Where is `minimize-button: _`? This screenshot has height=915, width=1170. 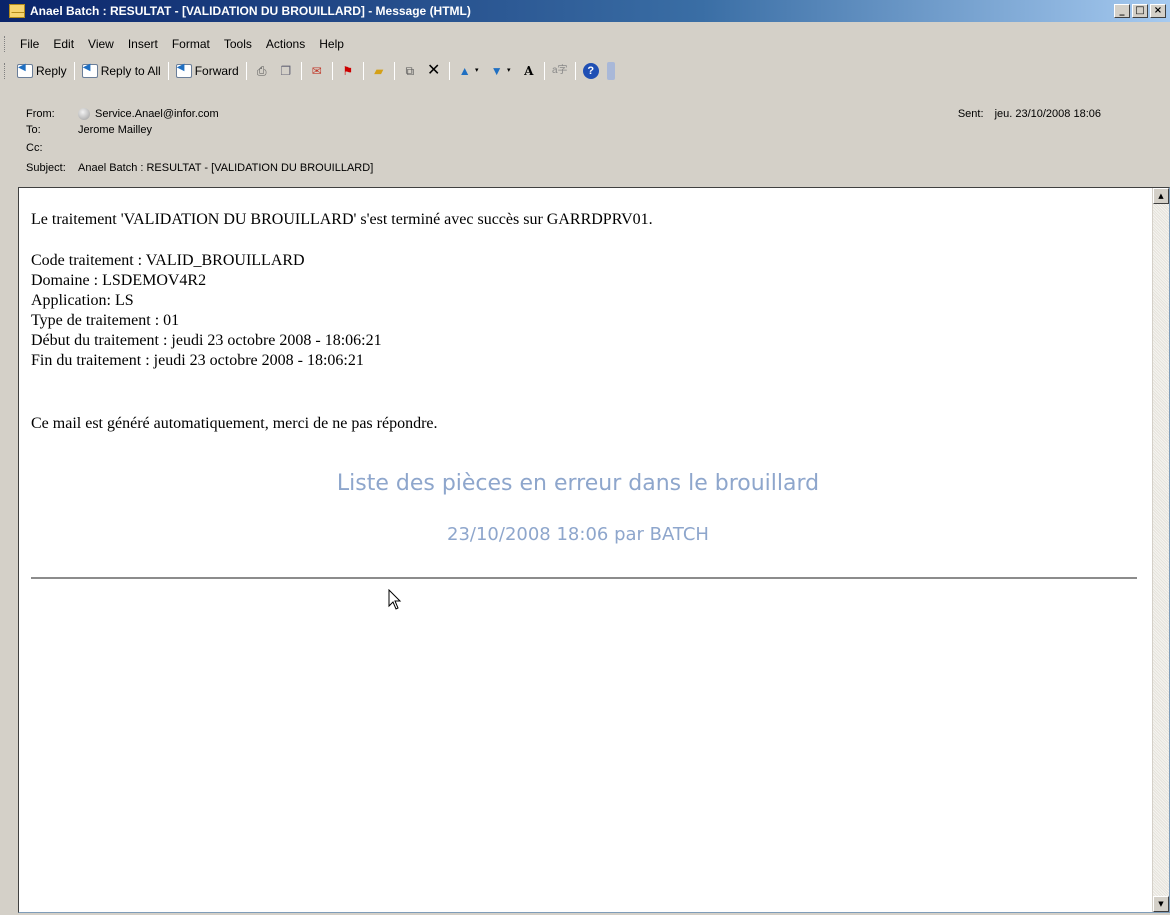
minimize-button: _ is located at coordinates (1122, 11).